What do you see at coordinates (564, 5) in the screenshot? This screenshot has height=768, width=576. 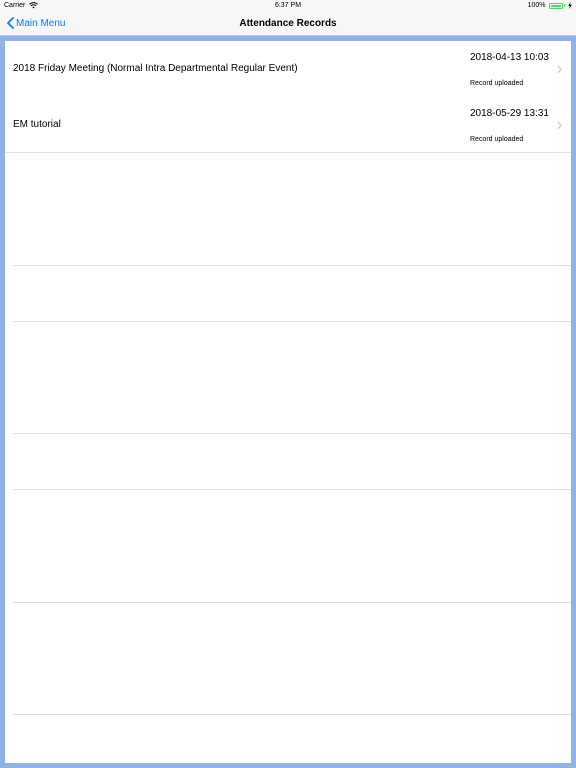 I see `battery-tip` at bounding box center [564, 5].